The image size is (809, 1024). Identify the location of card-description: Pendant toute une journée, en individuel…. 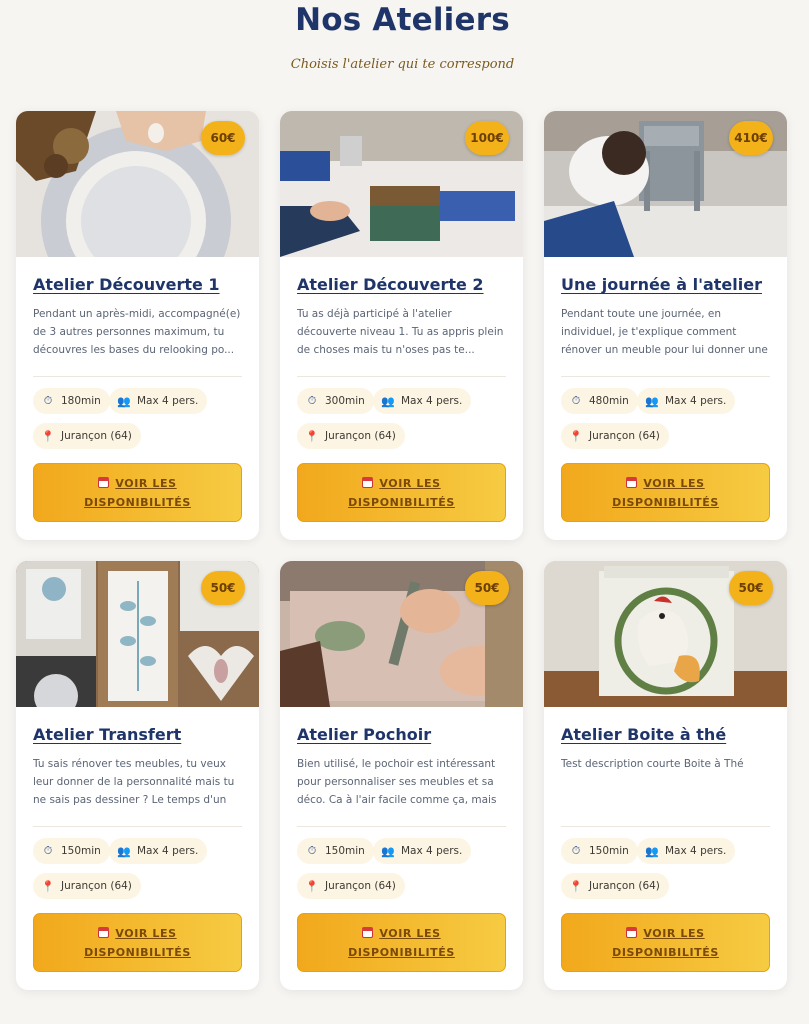
(664, 332).